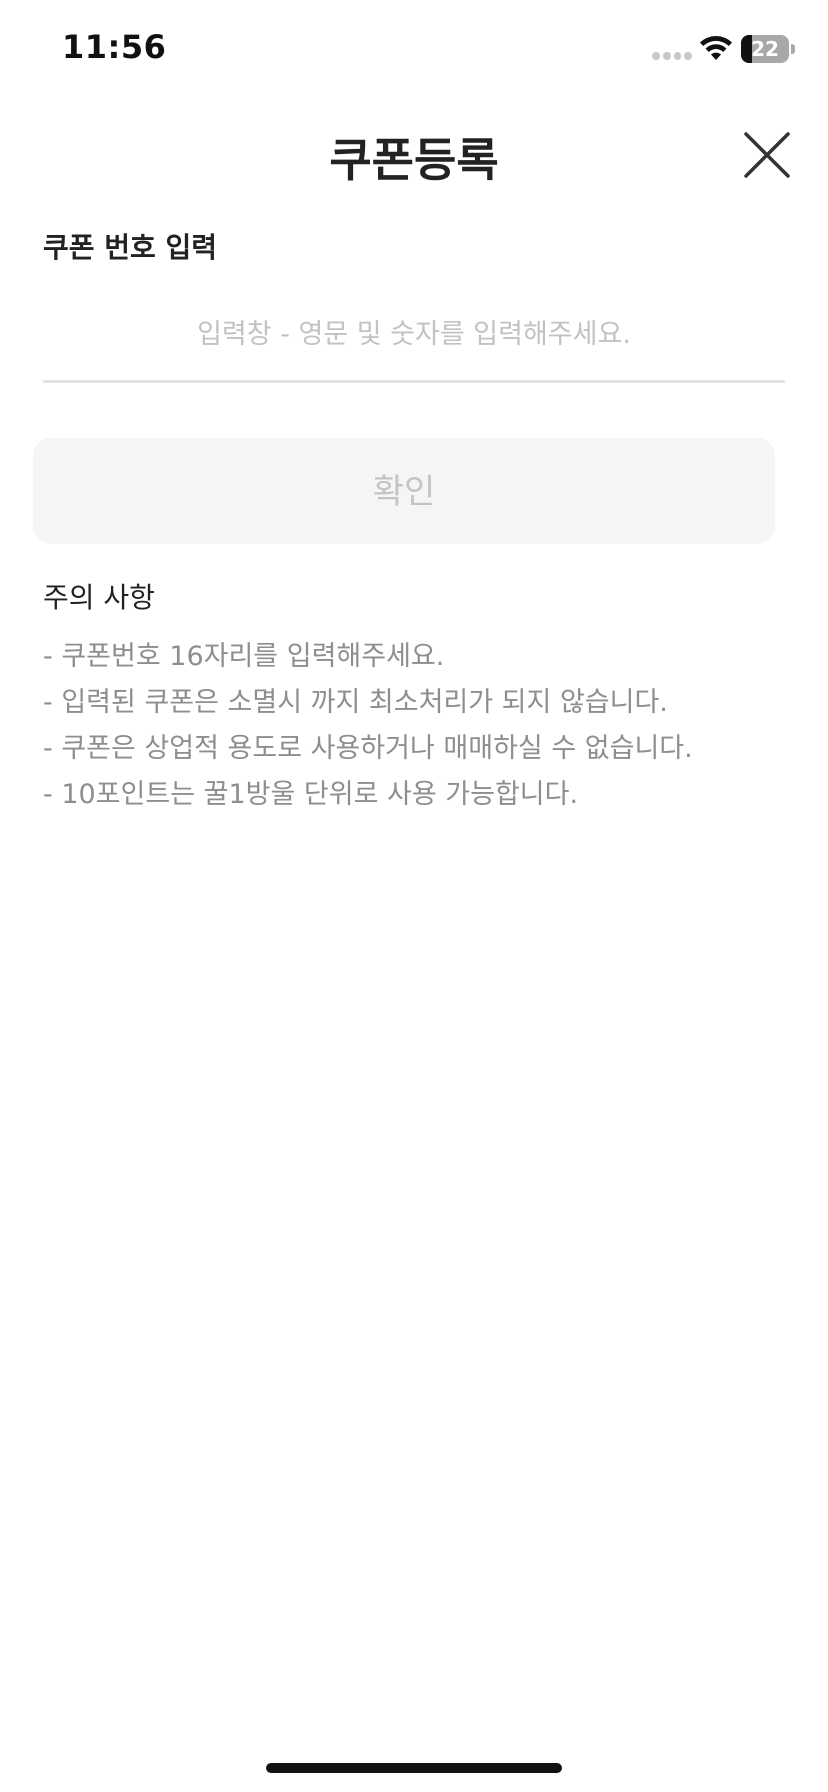 This screenshot has height=1792, width=828. What do you see at coordinates (672, 57) in the screenshot?
I see `signal-dots-icon` at bounding box center [672, 57].